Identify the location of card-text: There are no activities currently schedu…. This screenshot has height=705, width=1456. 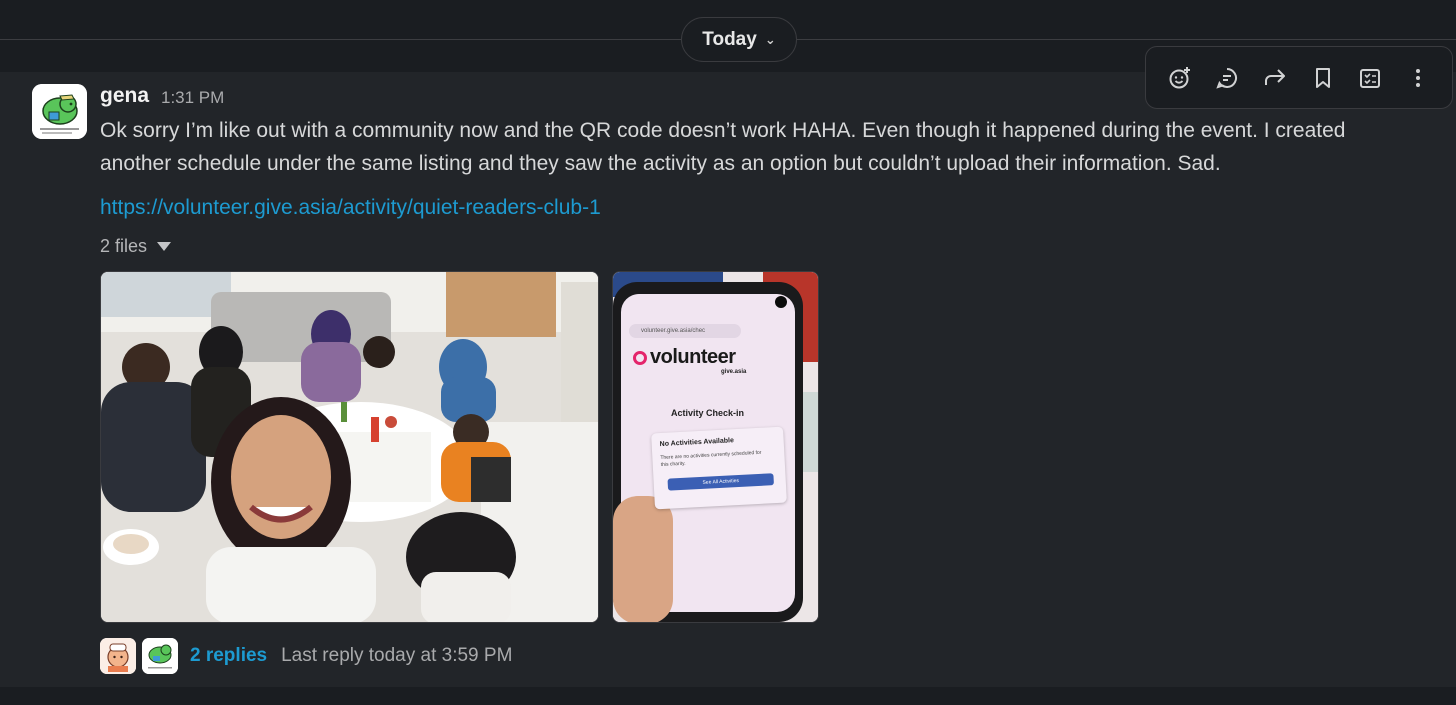
(711, 459).